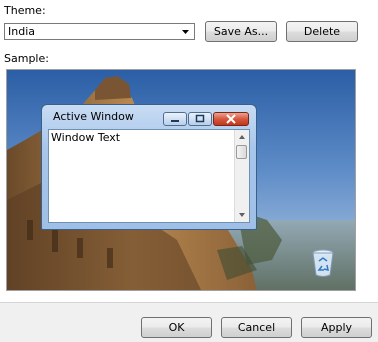 This screenshot has height=342, width=378. Describe the element at coordinates (185, 32) in the screenshot. I see `chevron-down-icon` at that location.